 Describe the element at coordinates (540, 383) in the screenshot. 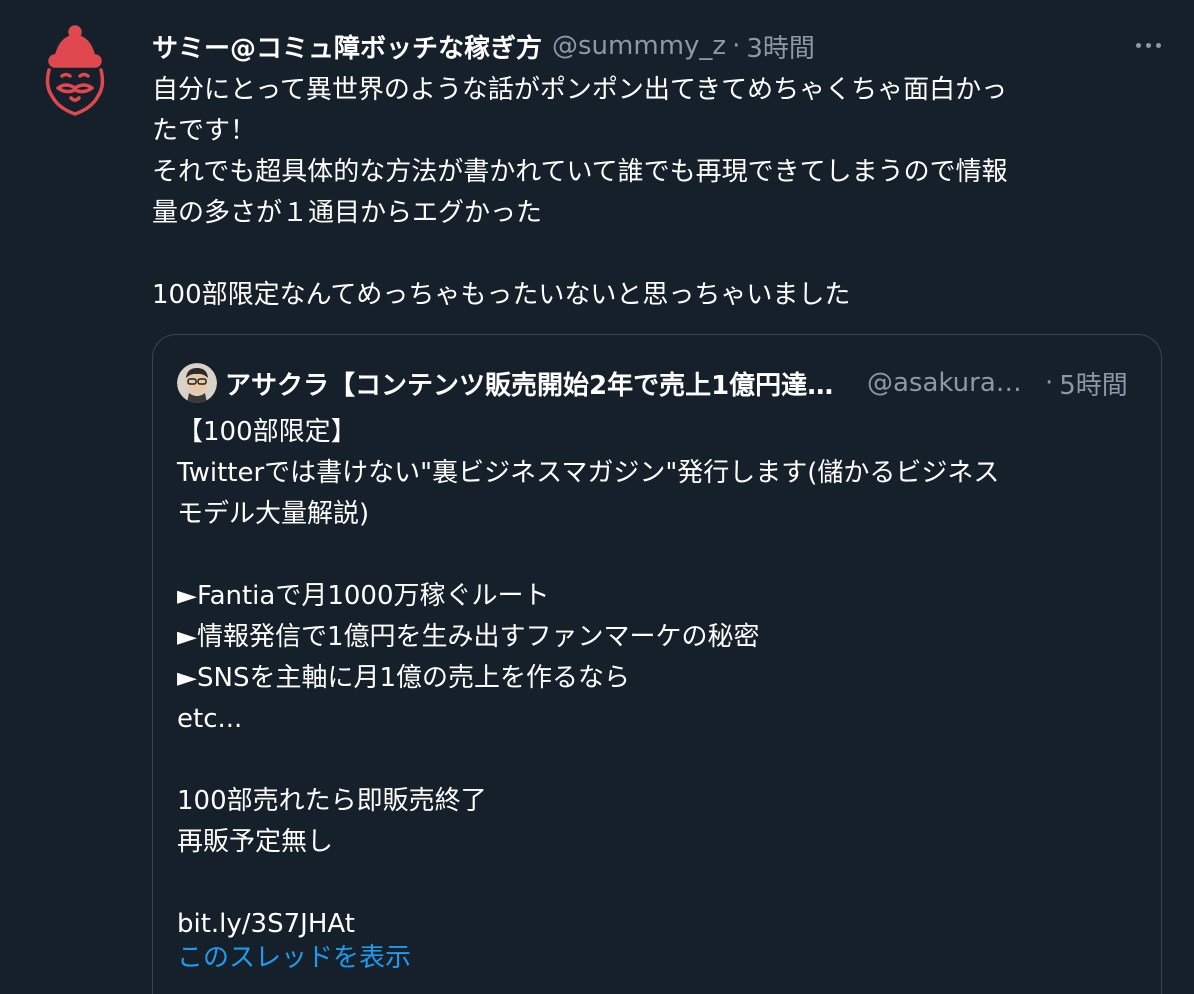

I see `quoted-author-name: アサクラ【コンテンツ販売開始2年で売上1億円達成】` at that location.